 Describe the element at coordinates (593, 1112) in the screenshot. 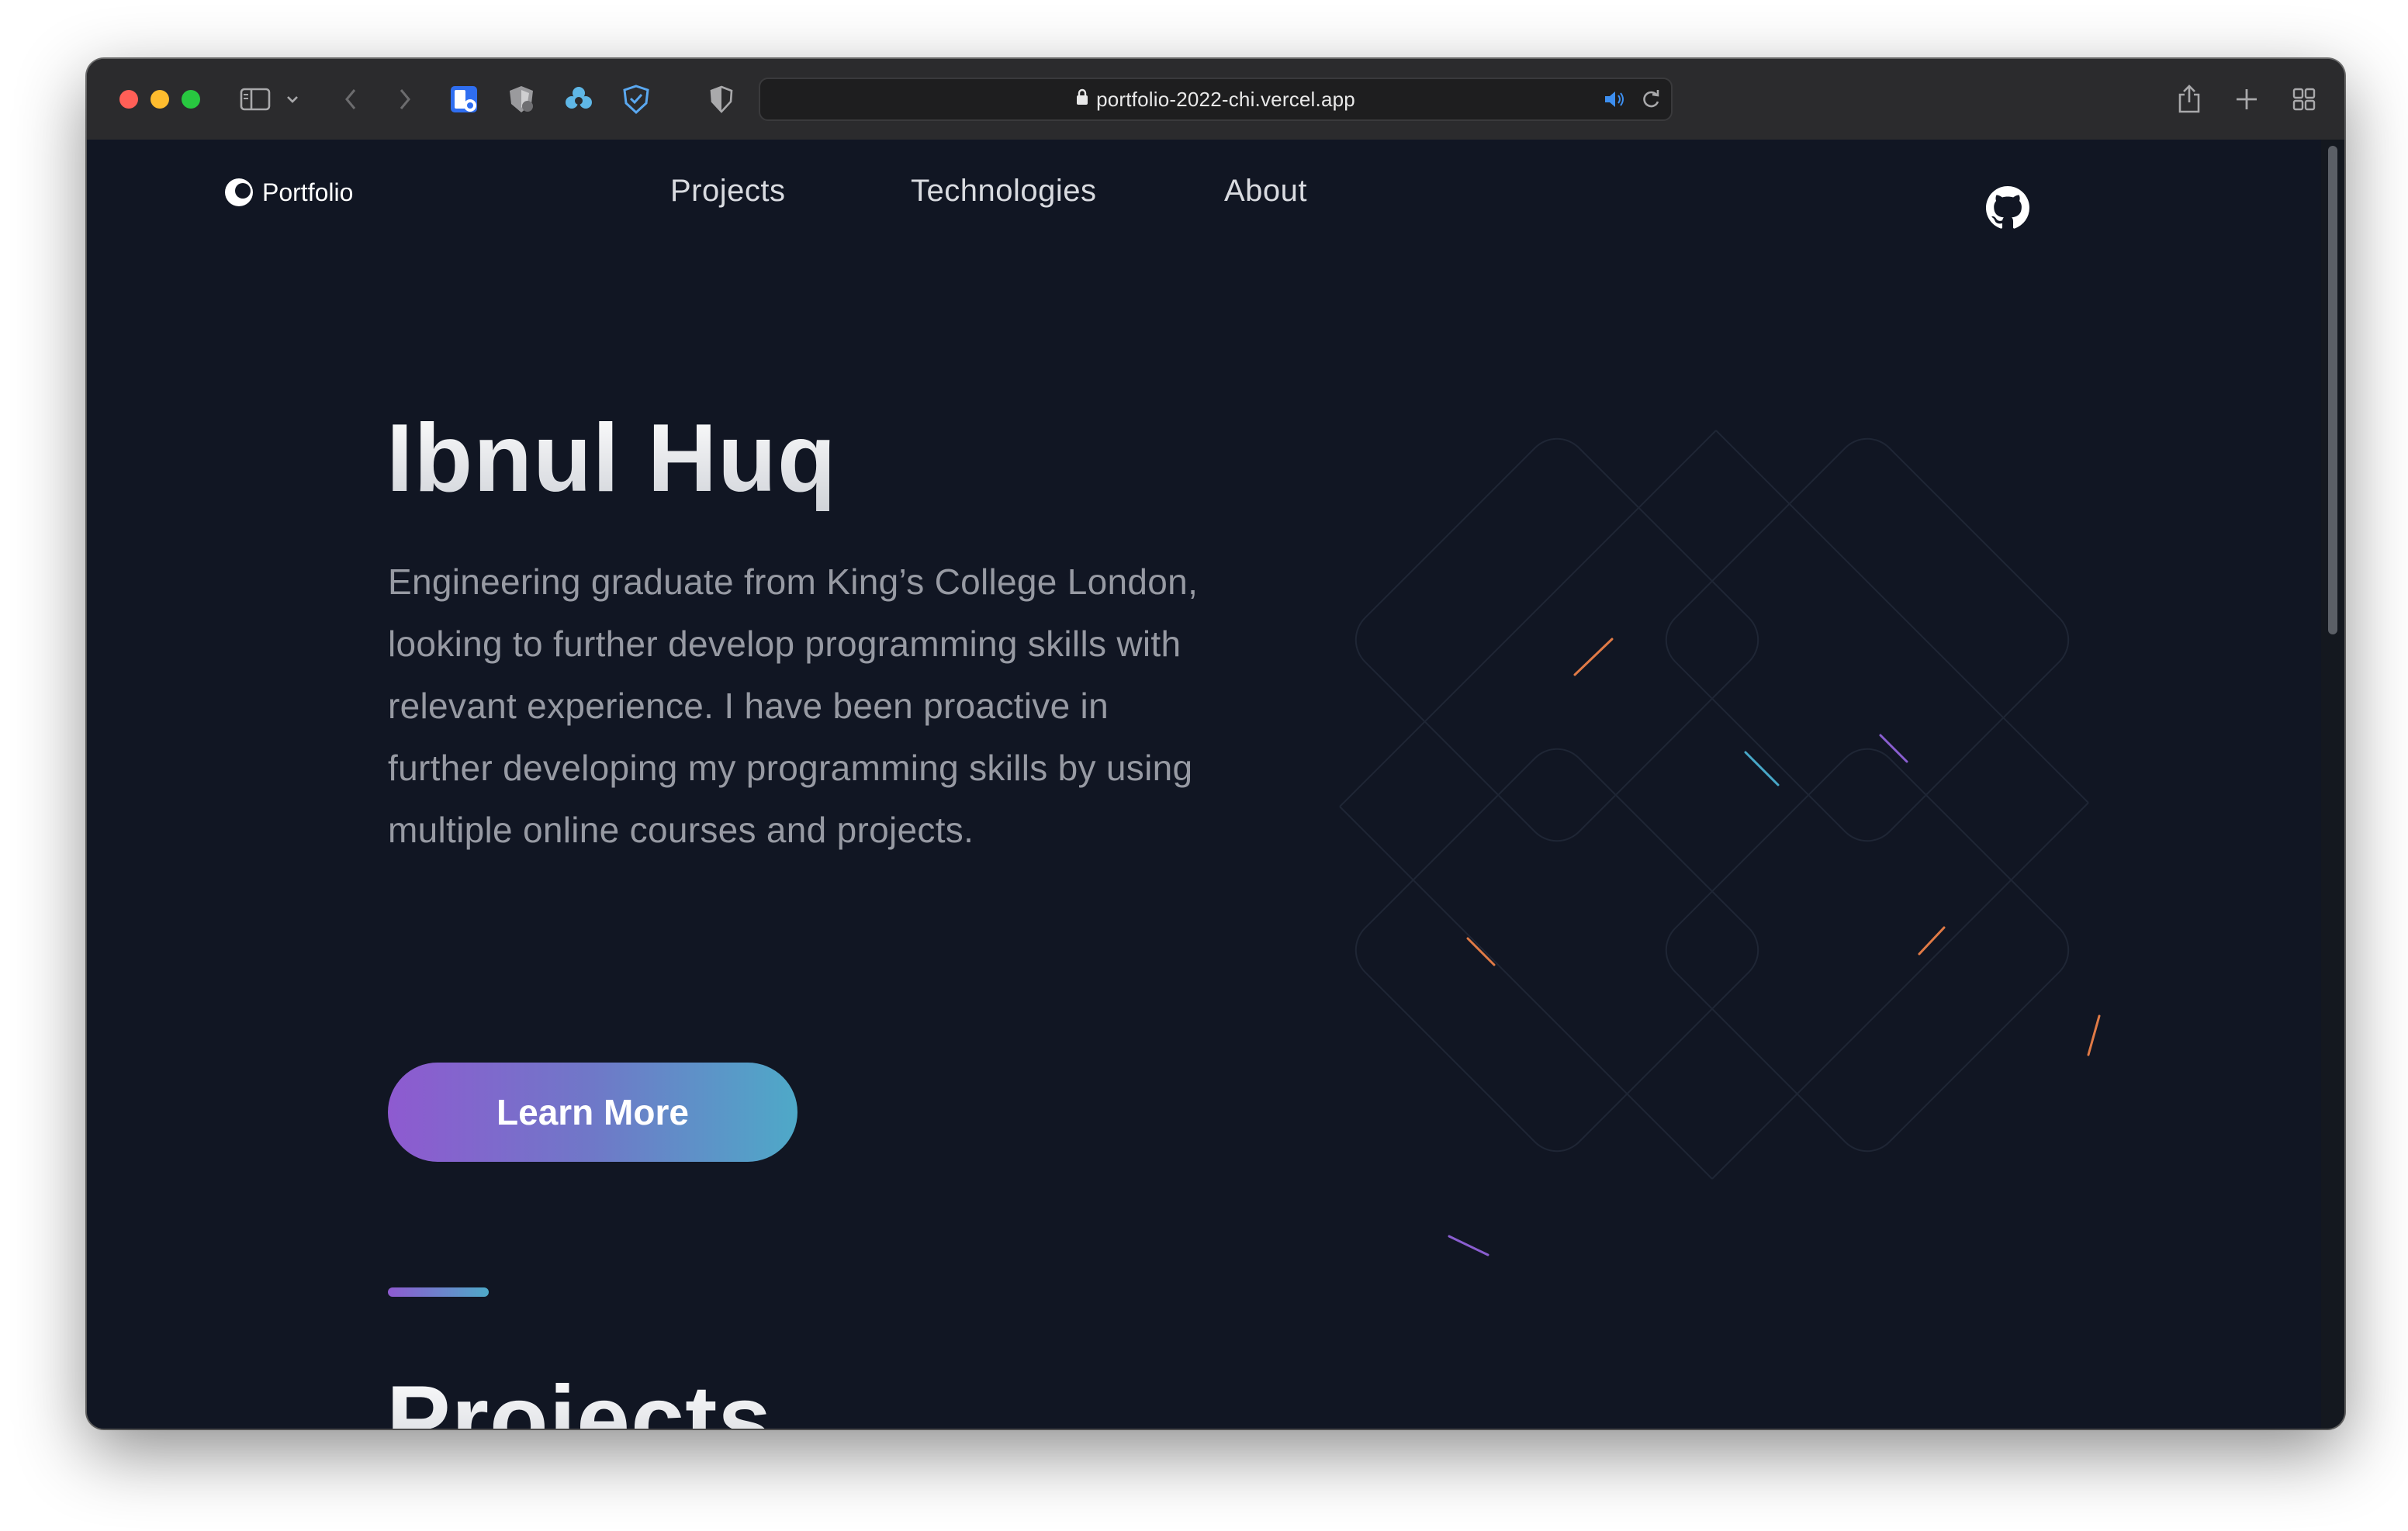

I see `learn-more-button: Learn More` at that location.